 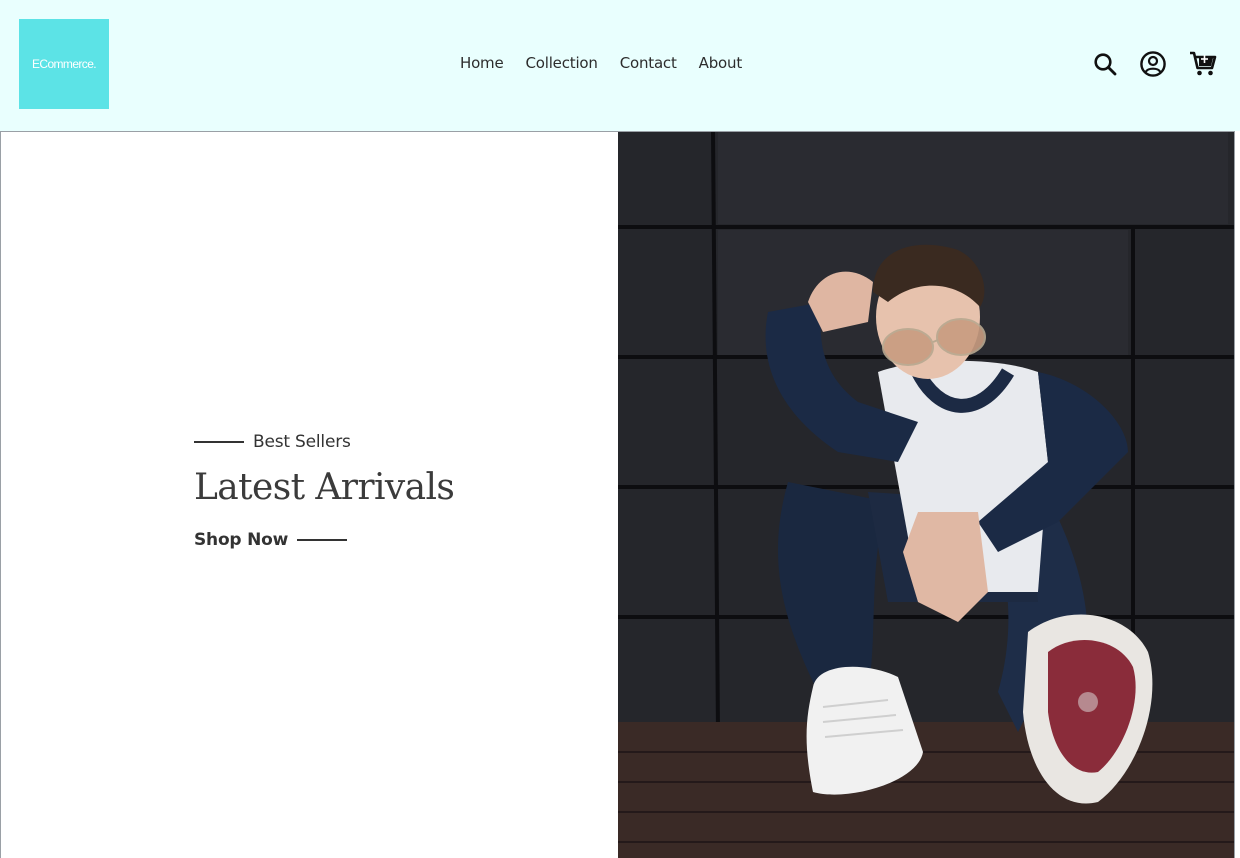 I want to click on header-icons, so click(x=1154, y=64).